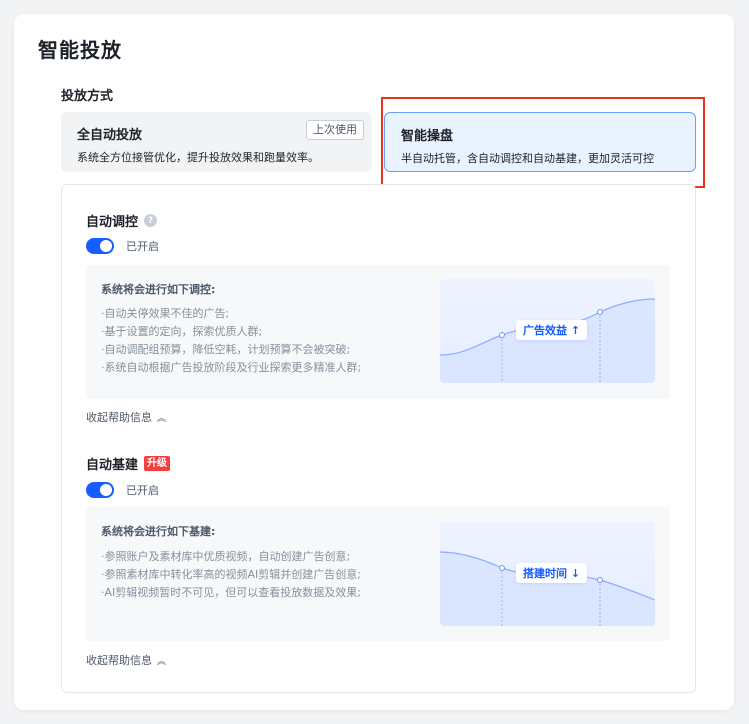 This screenshot has width=749, height=724. What do you see at coordinates (122, 490) in the screenshot?
I see `auto-build-toggle-row: 已开启` at bounding box center [122, 490].